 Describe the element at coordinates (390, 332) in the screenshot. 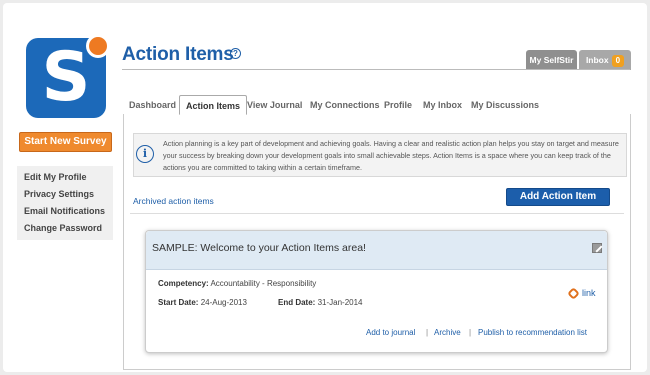

I see `add-to-journal-link: Add to journal` at that location.